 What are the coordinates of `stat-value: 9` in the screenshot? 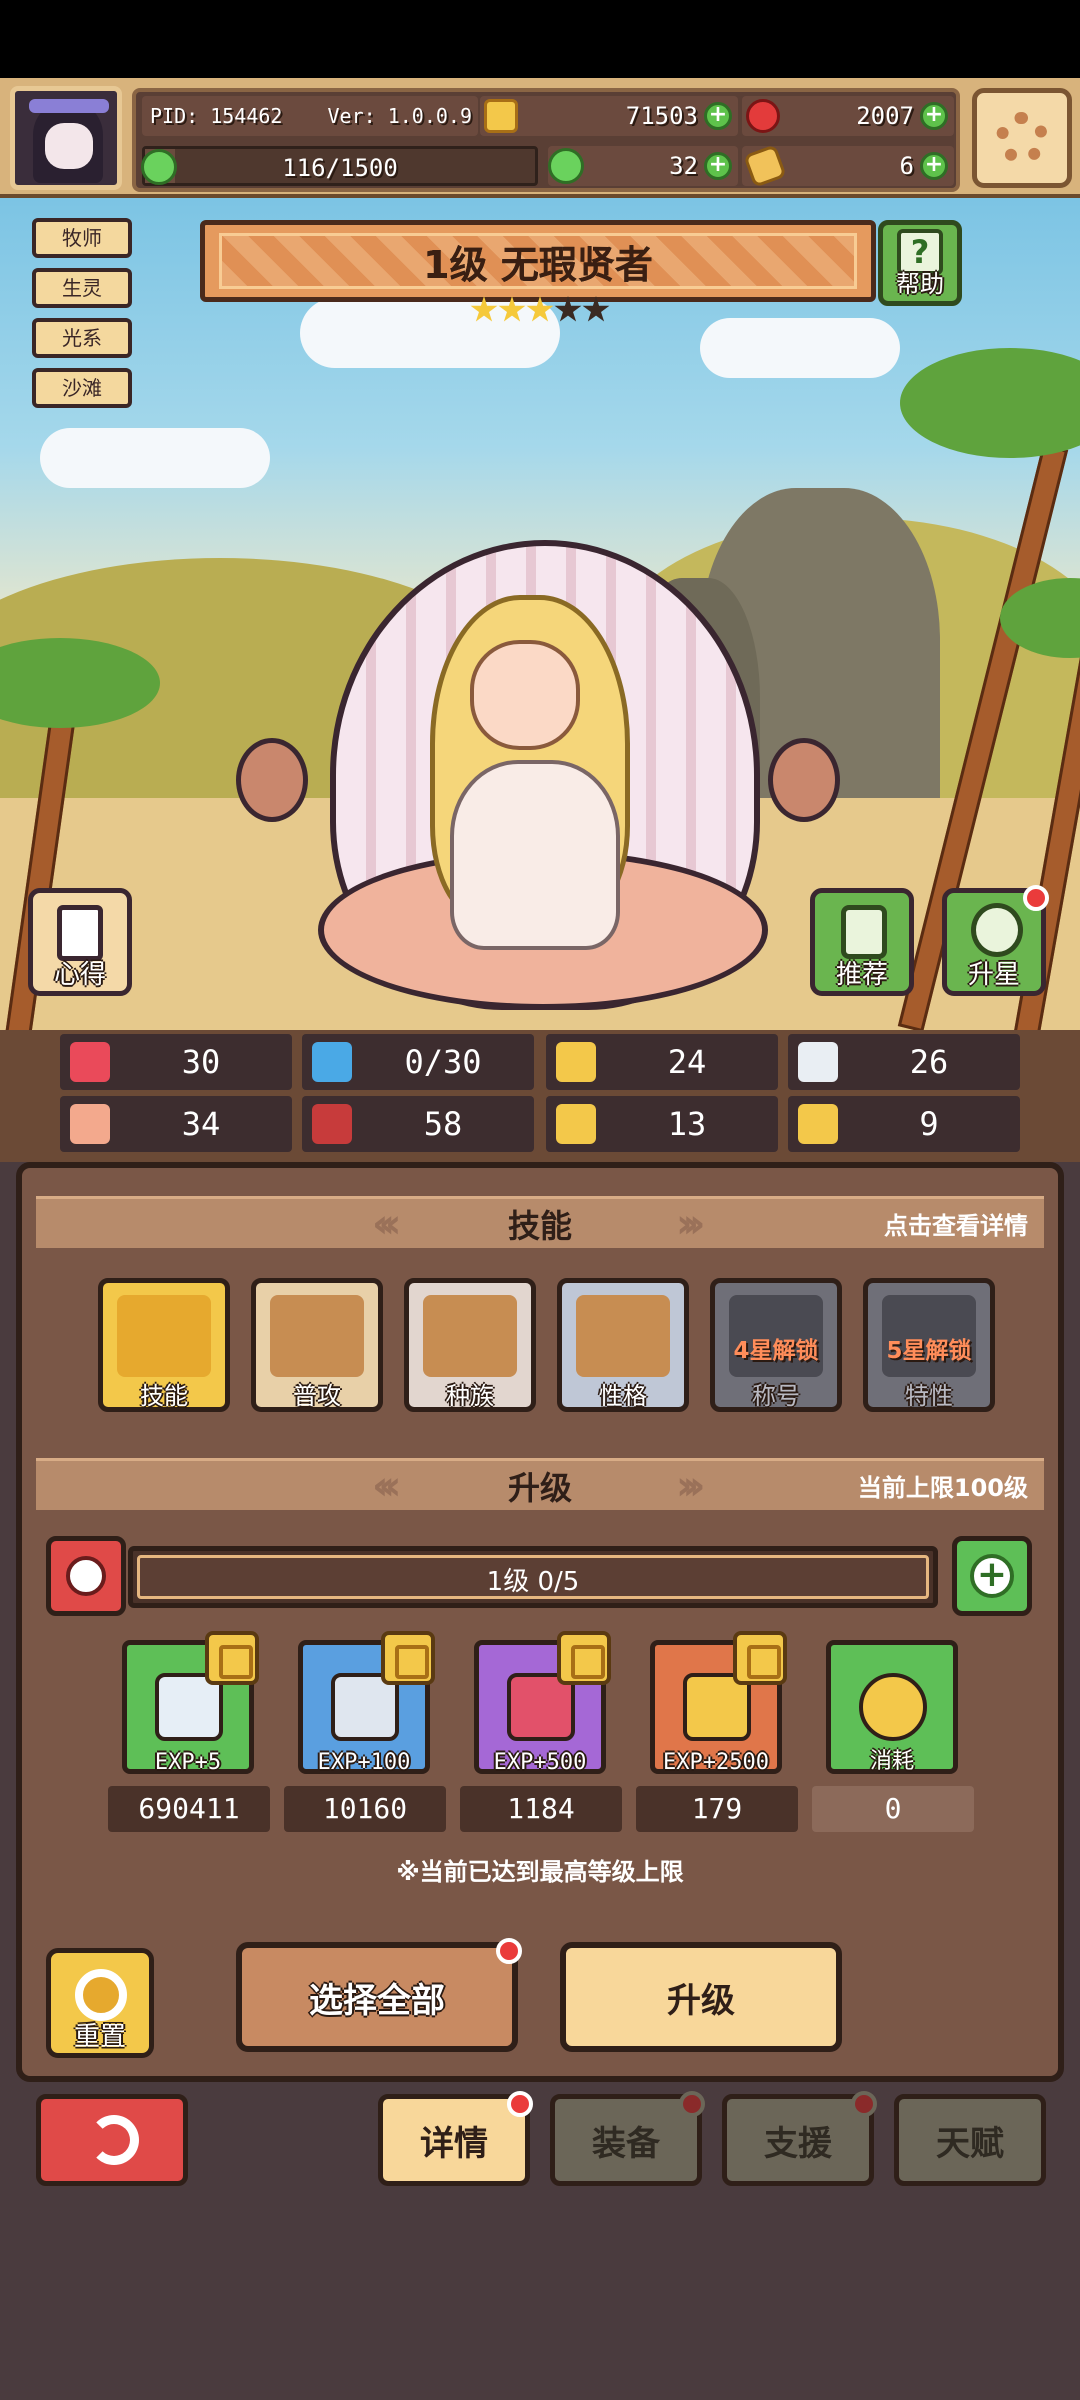 It's located at (929, 1124).